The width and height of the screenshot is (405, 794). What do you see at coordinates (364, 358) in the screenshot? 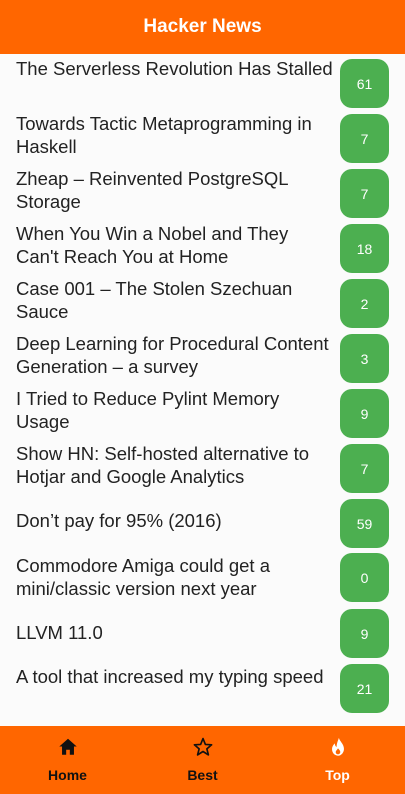
I see `score-badge: 3` at bounding box center [364, 358].